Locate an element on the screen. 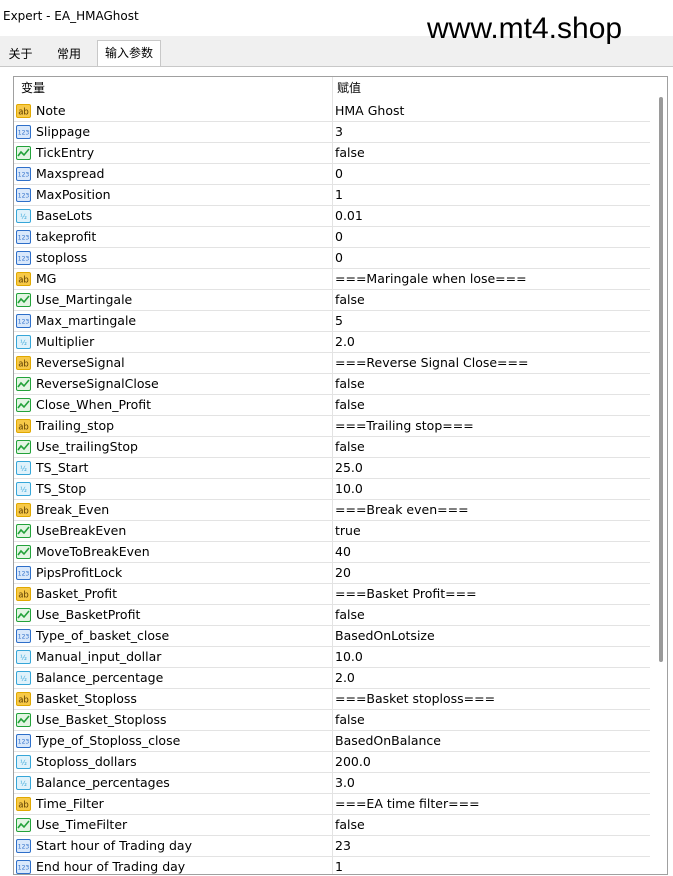  parameter-name: Balance_percentage is located at coordinates (100, 677).